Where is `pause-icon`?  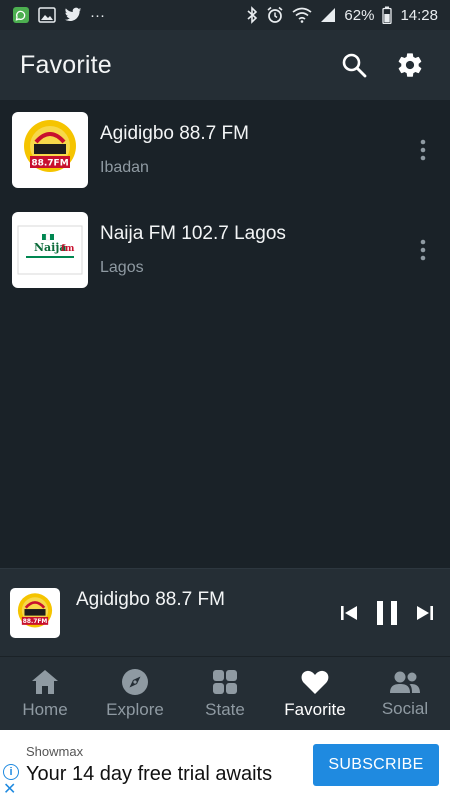 pause-icon is located at coordinates (387, 612).